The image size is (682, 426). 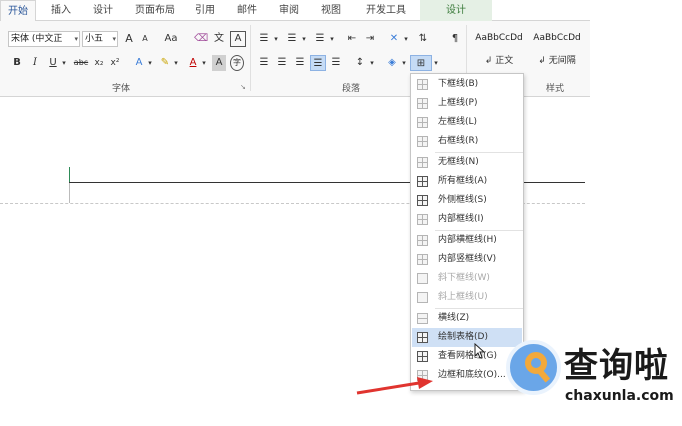 I want to click on tab-view: 视图, so click(x=331, y=10).